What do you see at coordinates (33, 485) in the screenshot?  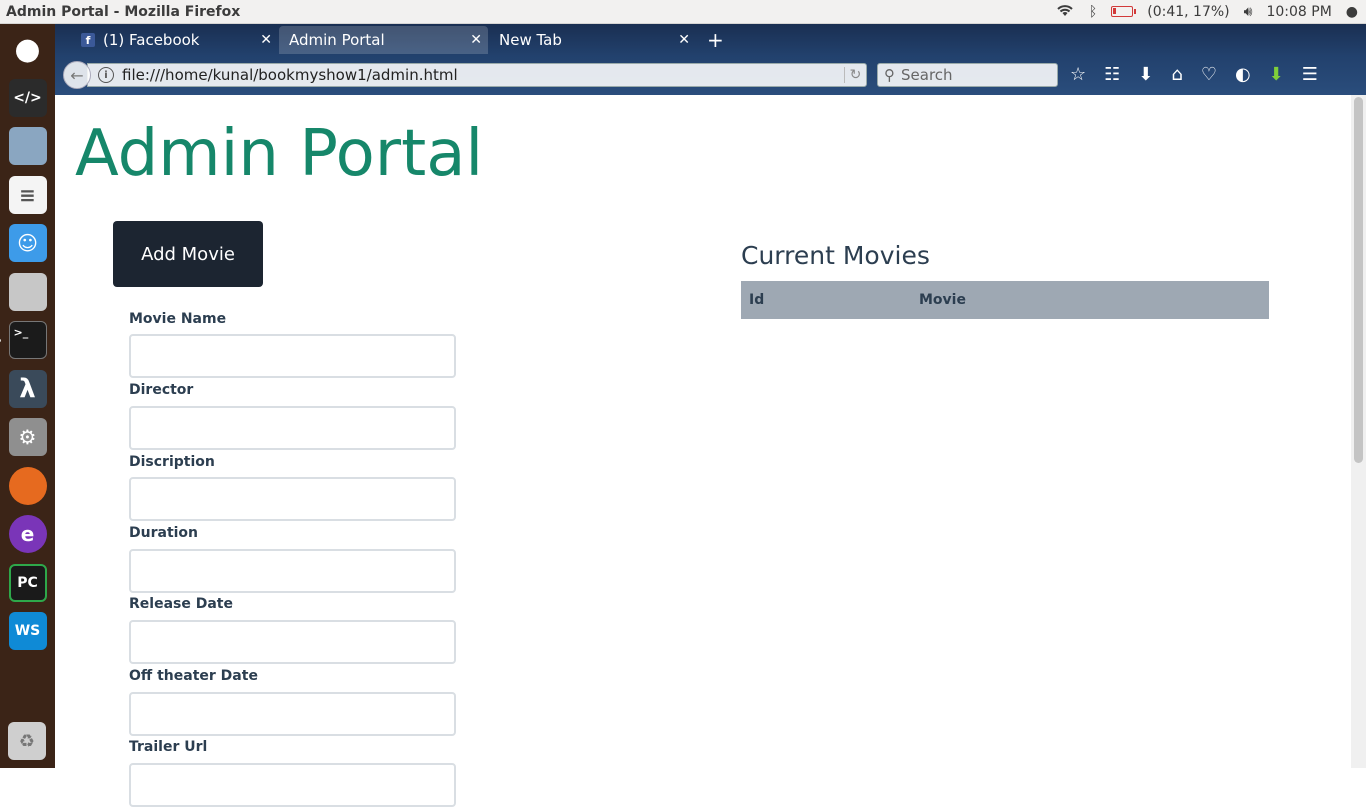 I see `firefox-icon` at bounding box center [33, 485].